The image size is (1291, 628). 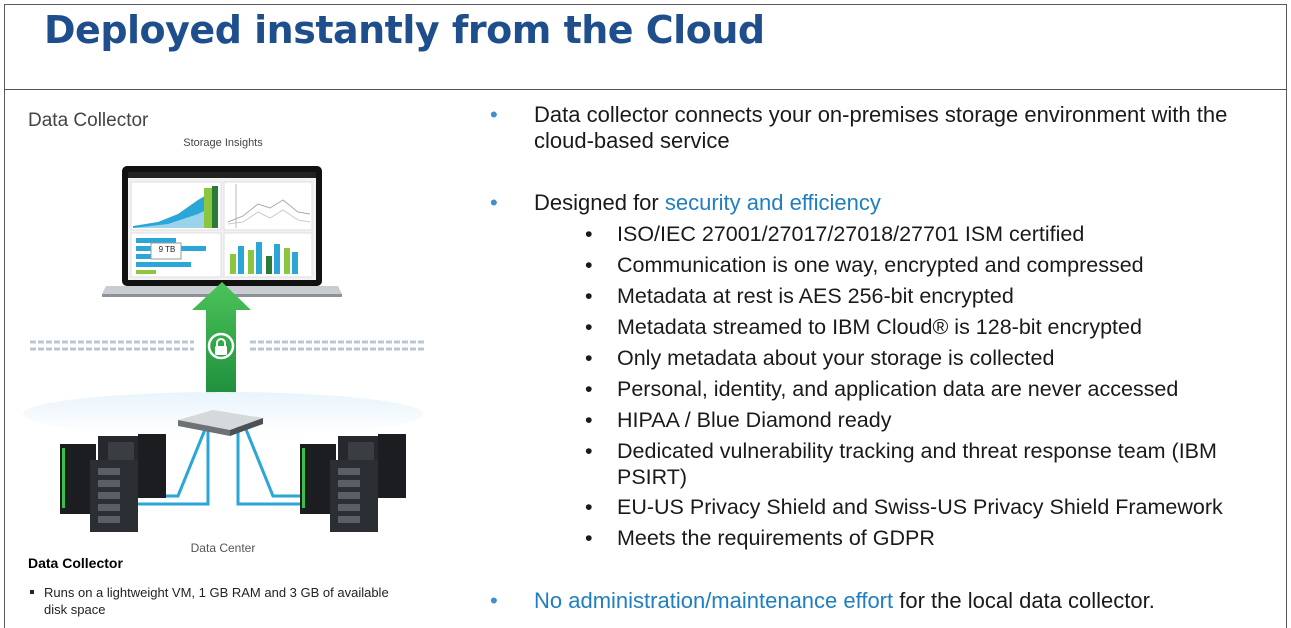 What do you see at coordinates (760, 538) in the screenshot?
I see `sub-list-item: • Meets the requirements of GDPR` at bounding box center [760, 538].